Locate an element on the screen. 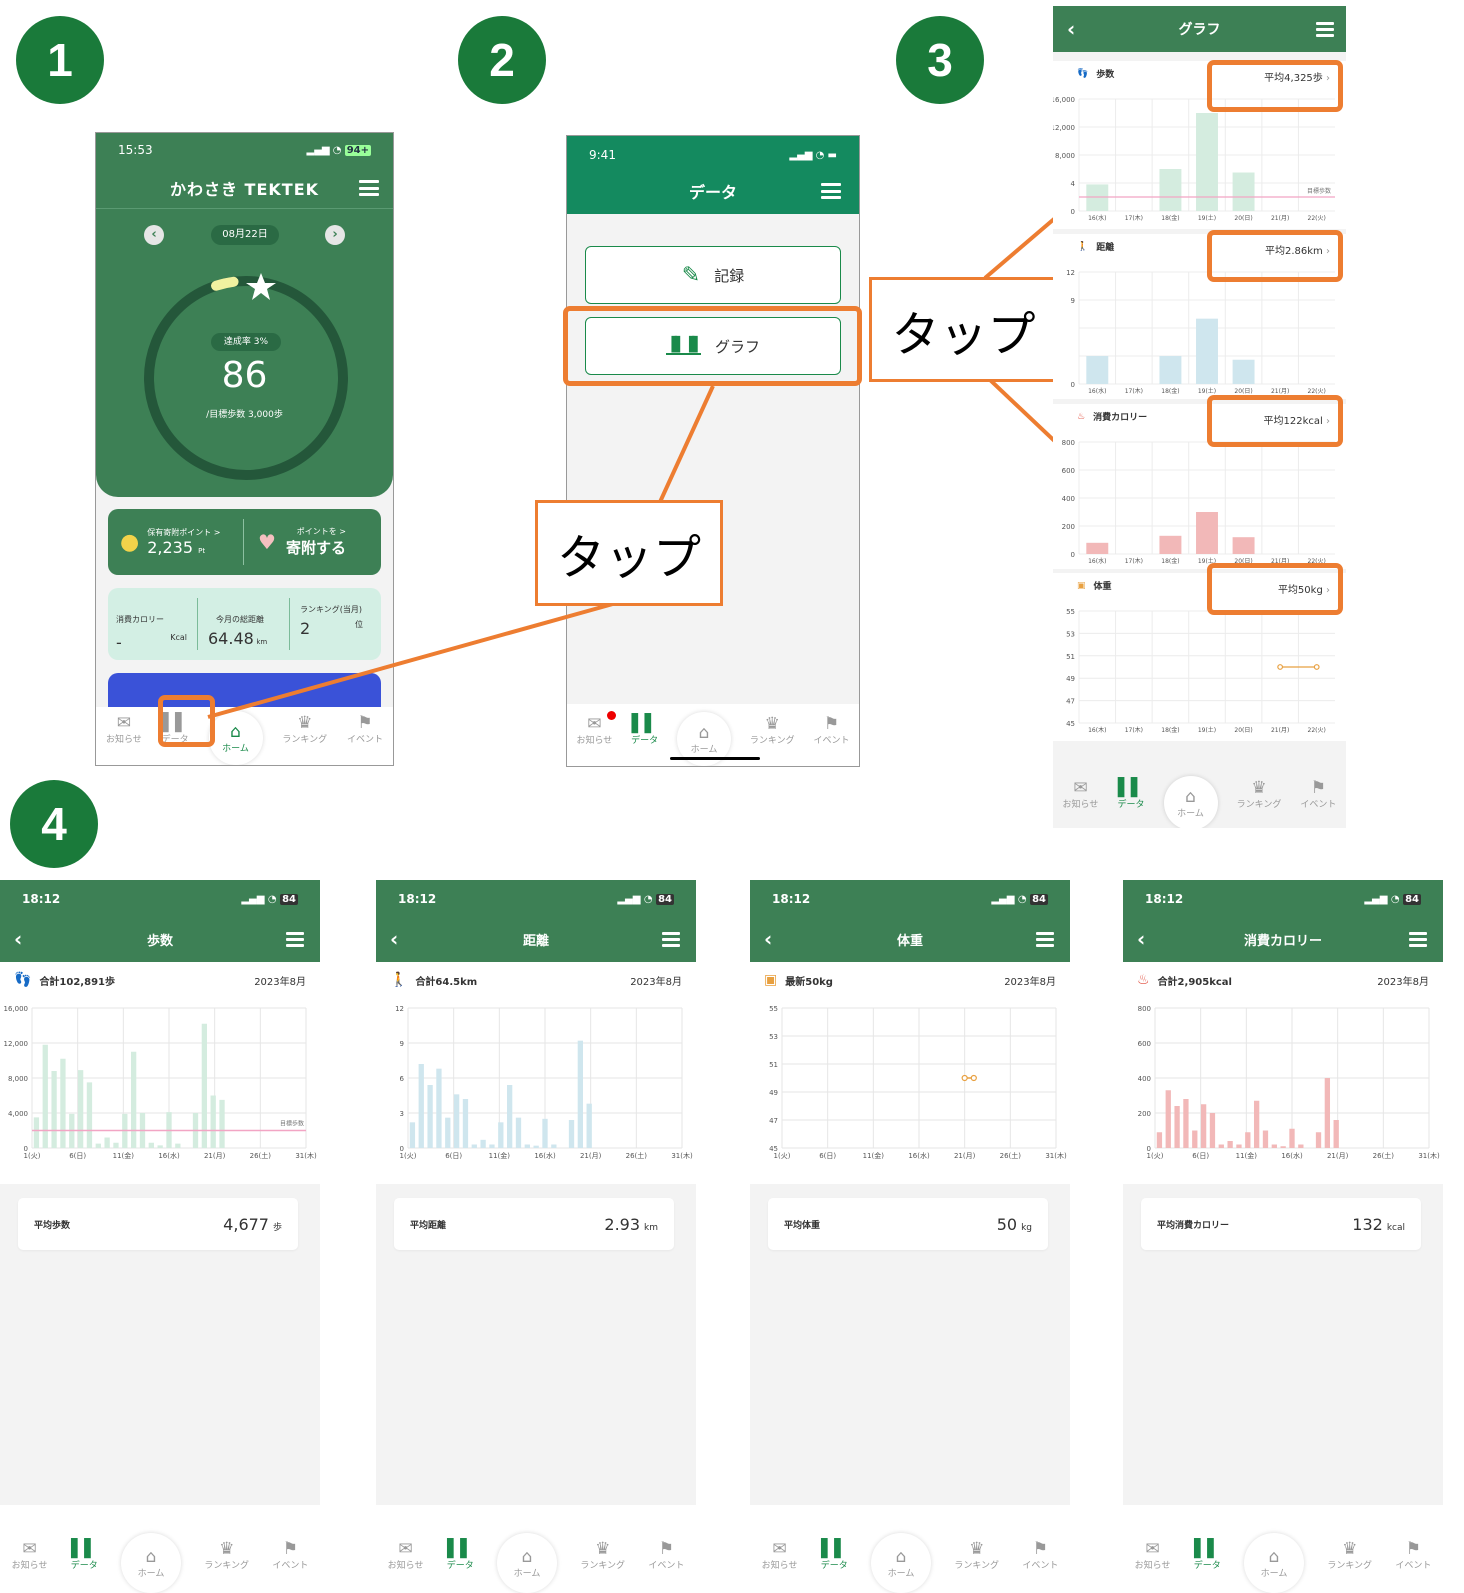  x-tick-label: 17(木) is located at coordinates (1134, 391).